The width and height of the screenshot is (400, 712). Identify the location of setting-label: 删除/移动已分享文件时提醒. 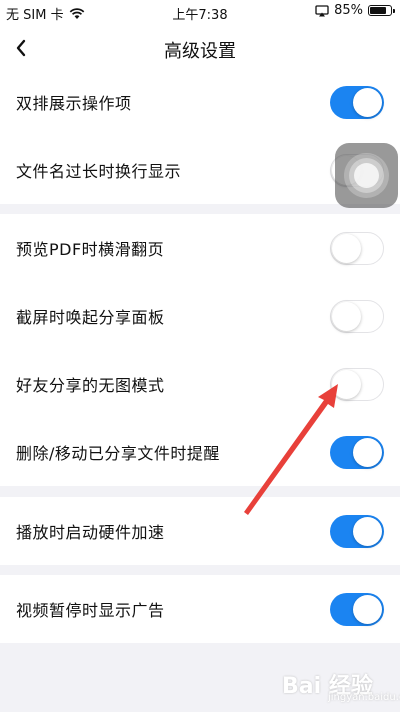
(118, 453).